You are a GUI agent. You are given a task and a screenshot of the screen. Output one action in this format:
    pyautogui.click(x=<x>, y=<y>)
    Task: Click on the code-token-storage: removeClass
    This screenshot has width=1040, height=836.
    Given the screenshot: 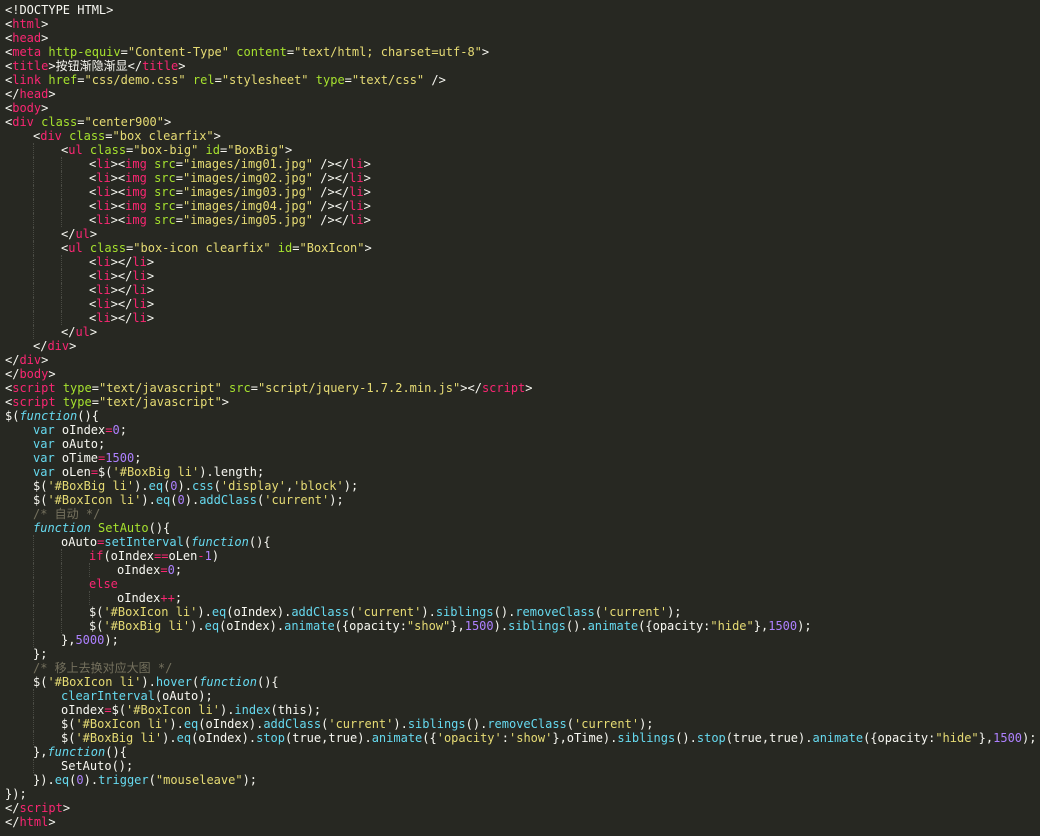 What is the action you would take?
    pyautogui.click(x=555, y=612)
    